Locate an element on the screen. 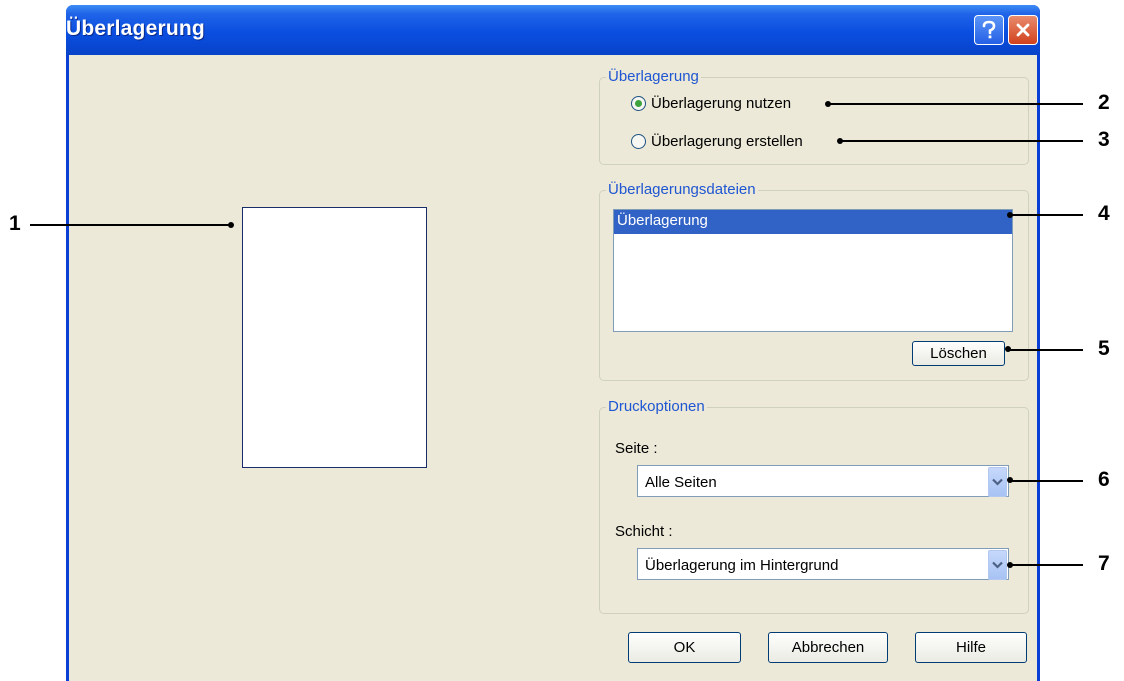 Image resolution: width=1124 pixels, height=681 pixels. list-item-selected: Überlagerung is located at coordinates (813, 222).